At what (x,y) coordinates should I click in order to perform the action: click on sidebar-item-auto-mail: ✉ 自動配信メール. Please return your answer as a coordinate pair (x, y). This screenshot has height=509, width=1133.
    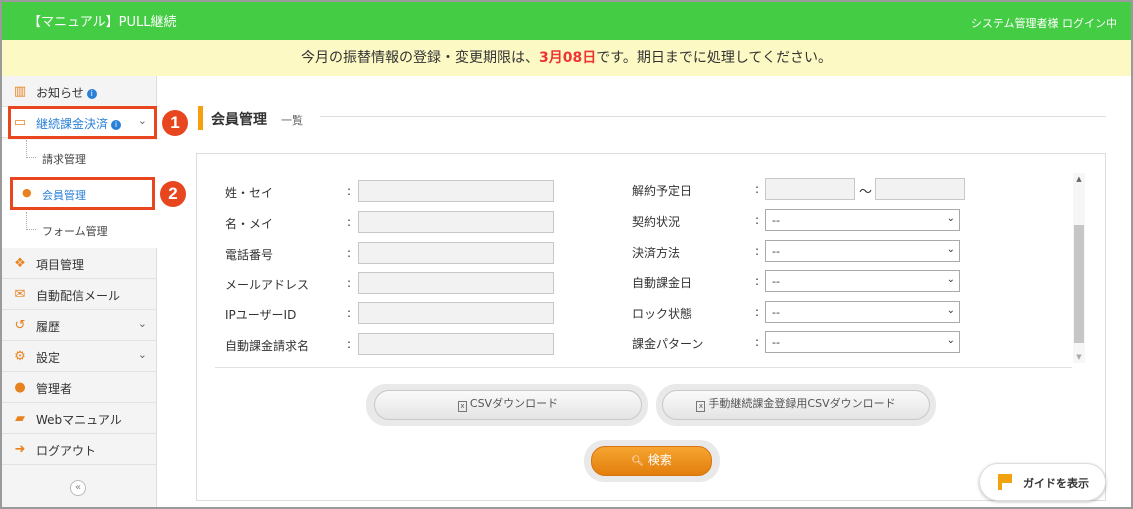
    Looking at the image, I should click on (79, 294).